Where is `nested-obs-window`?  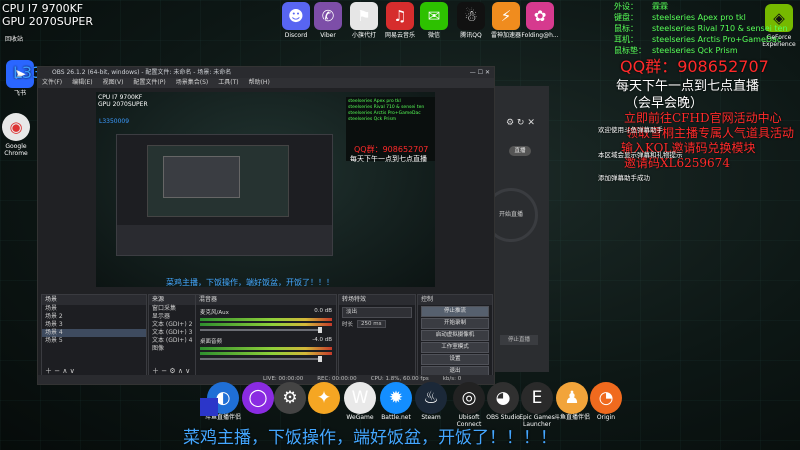
nested-obs-window is located at coordinates (224, 195).